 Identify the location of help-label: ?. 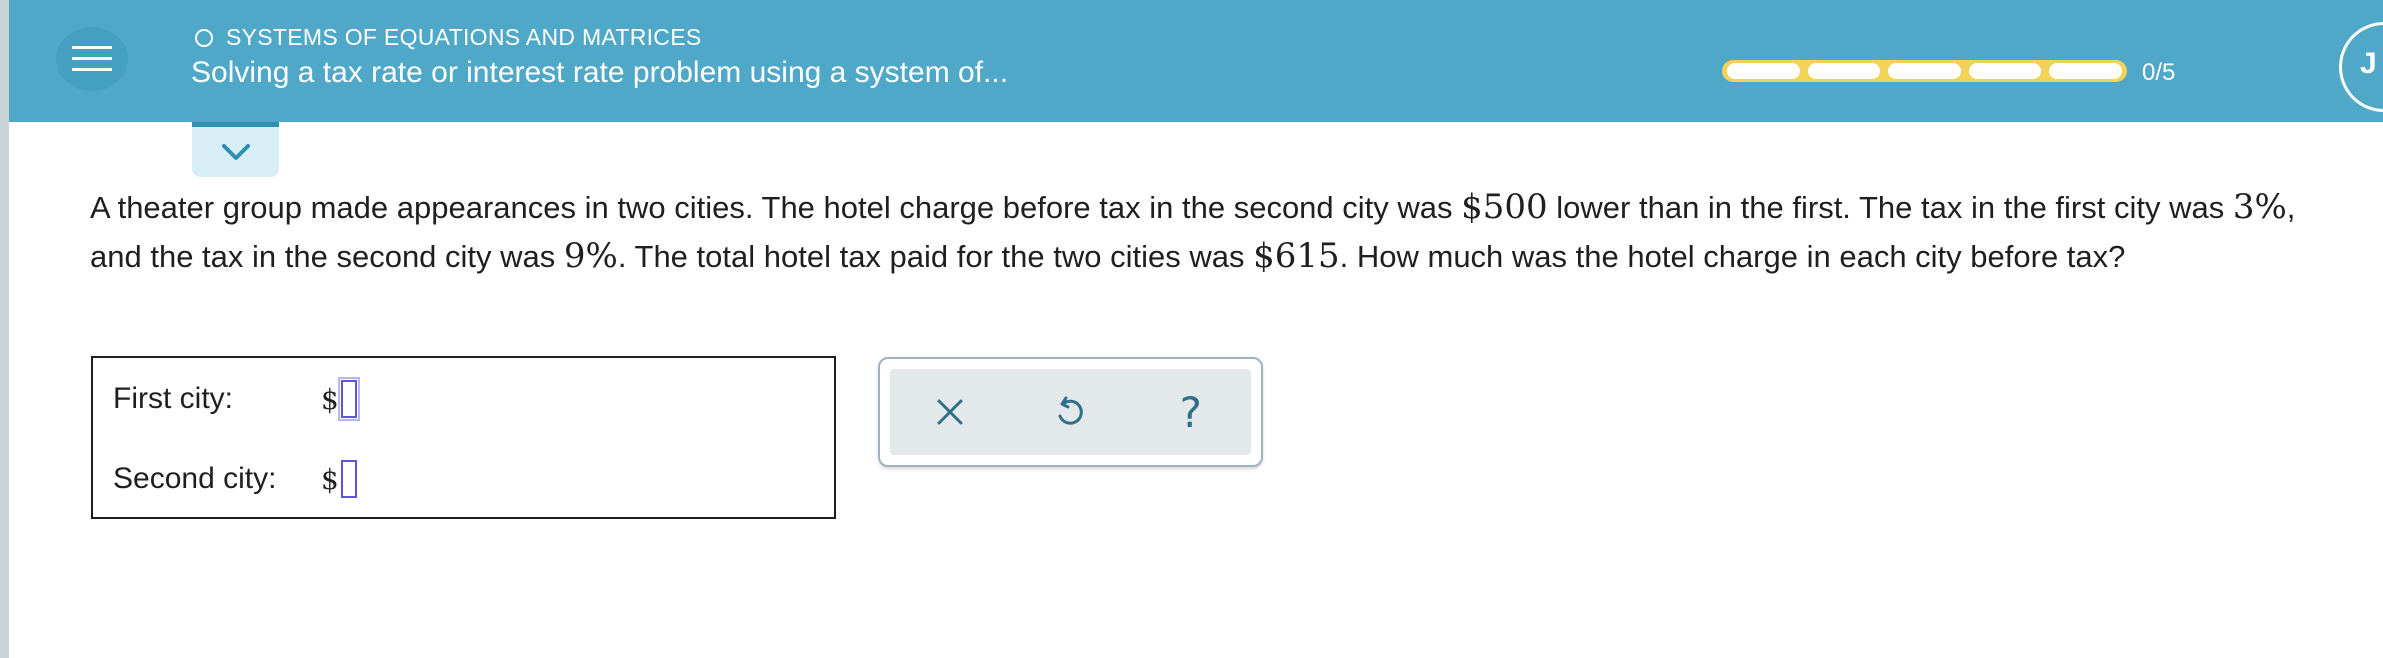
(1190, 412).